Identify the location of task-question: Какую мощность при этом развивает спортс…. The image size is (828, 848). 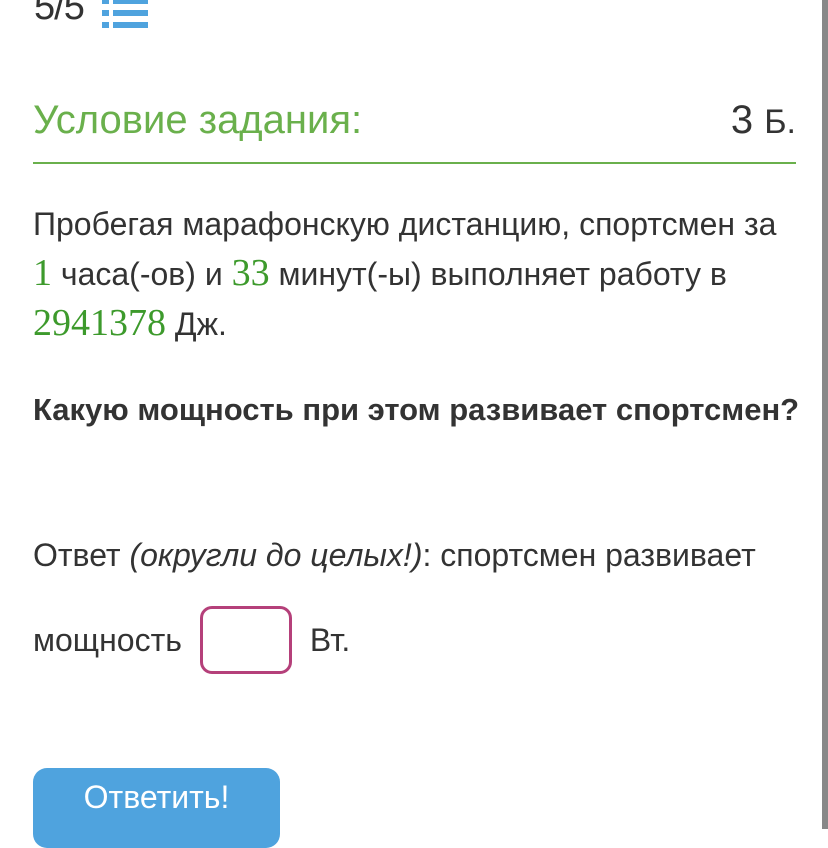
(416, 409).